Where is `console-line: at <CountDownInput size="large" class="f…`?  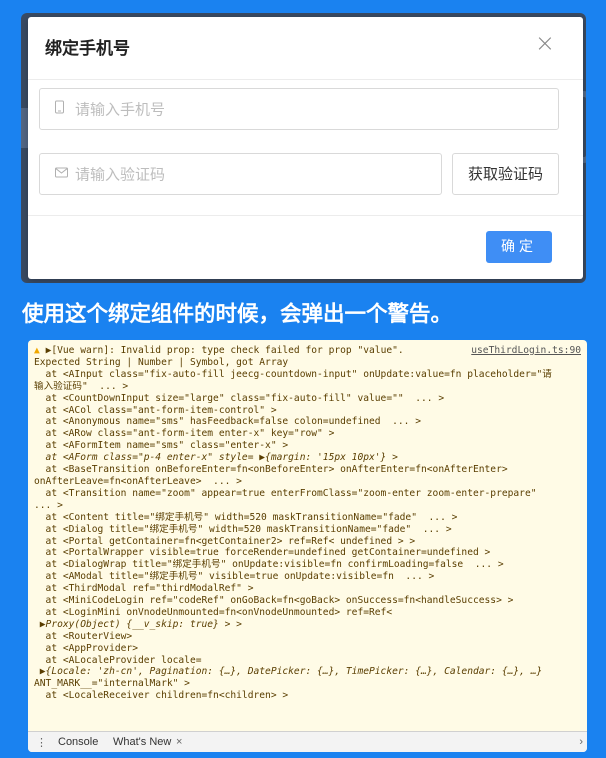
console-line: at <CountDownInput size="large" class="f… is located at coordinates (239, 398).